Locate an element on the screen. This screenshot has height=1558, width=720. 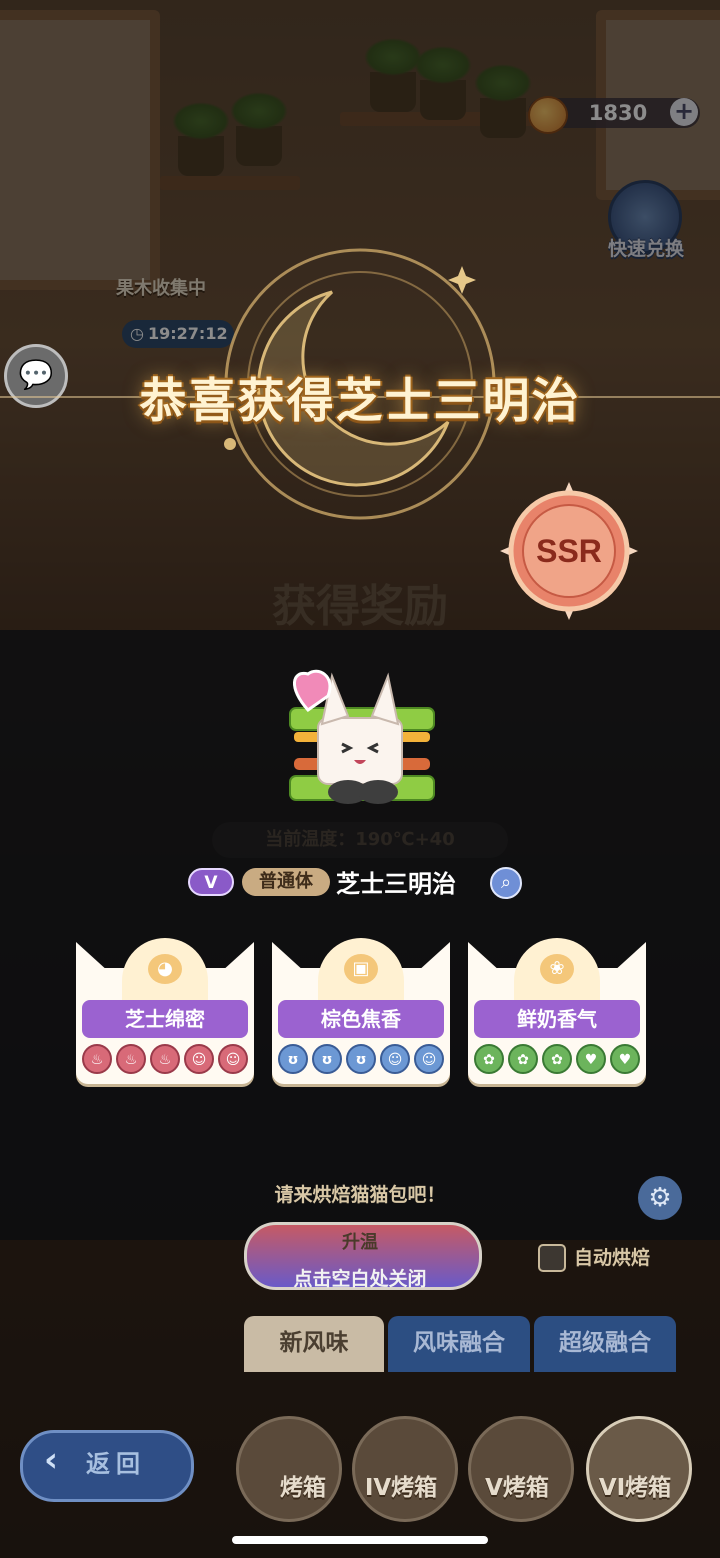
trait-level-dots: ✿ ✿ ✿ ♥ ♥ is located at coordinates (557, 1059).